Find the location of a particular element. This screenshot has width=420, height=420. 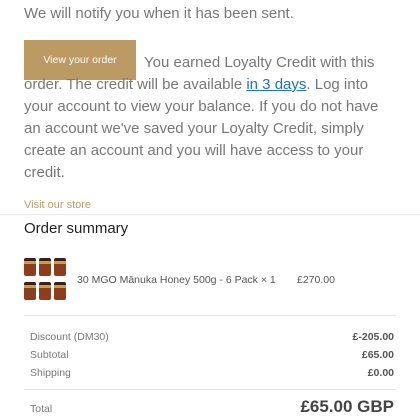

product-price: £270.00 is located at coordinates (316, 280).